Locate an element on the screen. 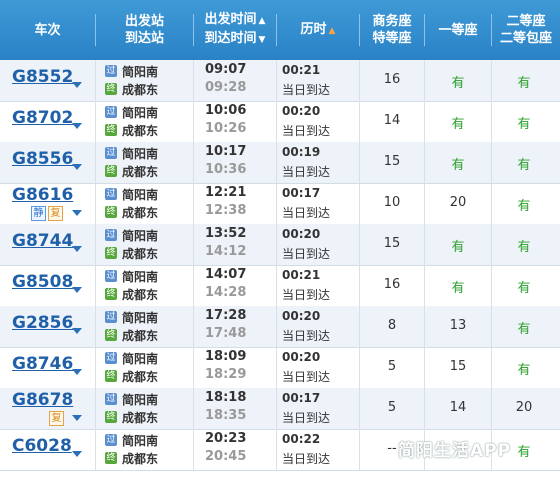  sort-down-icon: ▼ is located at coordinates (262, 40).